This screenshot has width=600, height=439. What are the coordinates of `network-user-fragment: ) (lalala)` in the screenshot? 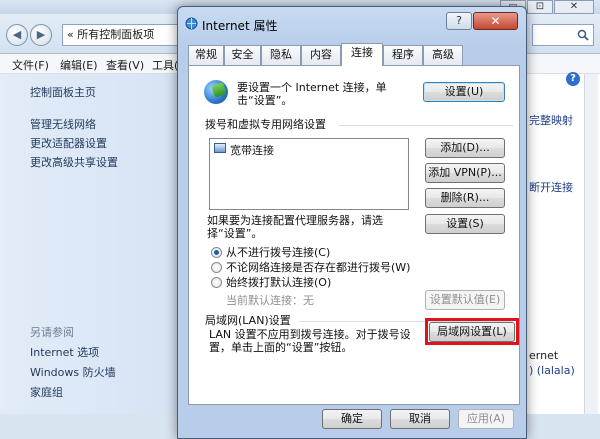 It's located at (552, 370).